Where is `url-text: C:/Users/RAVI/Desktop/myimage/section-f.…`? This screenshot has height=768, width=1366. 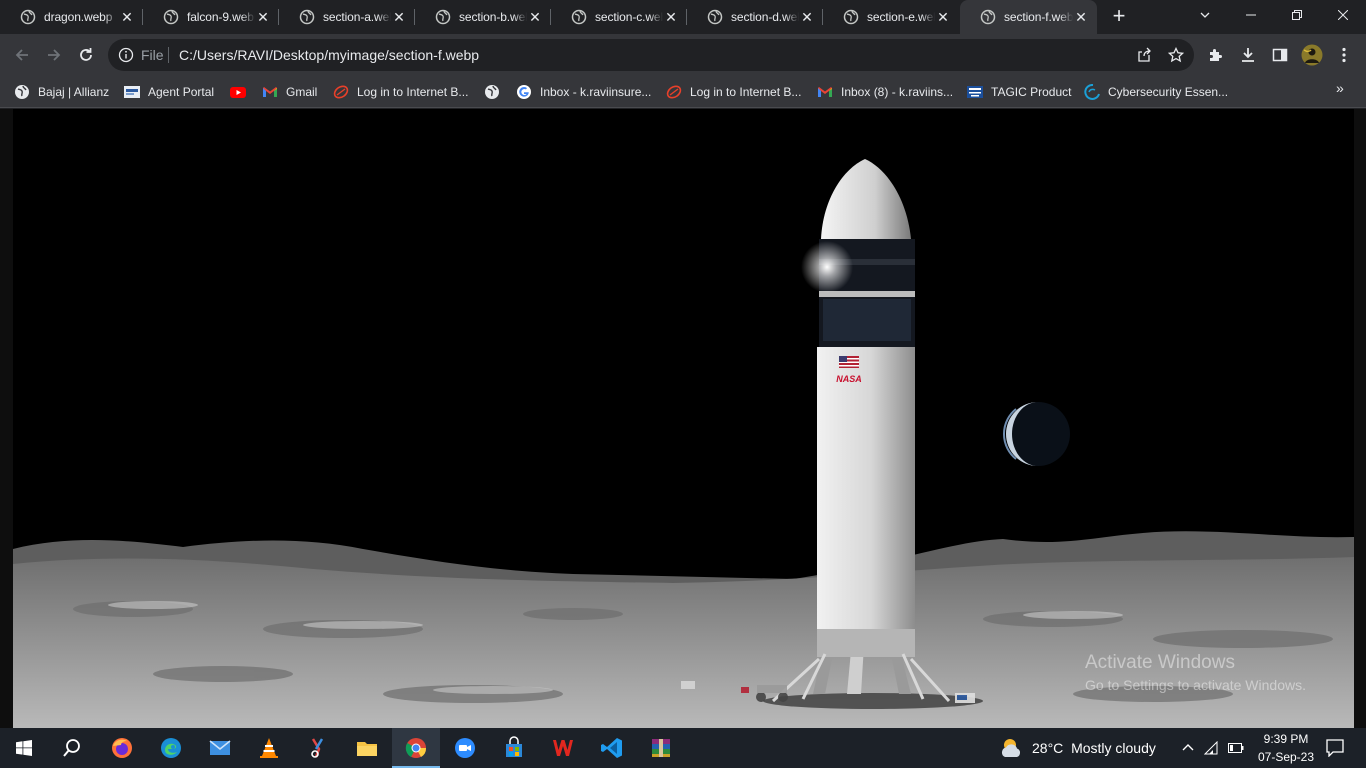
url-text: C:/Users/RAVI/Desktop/myimage/section-f.… is located at coordinates (329, 55).